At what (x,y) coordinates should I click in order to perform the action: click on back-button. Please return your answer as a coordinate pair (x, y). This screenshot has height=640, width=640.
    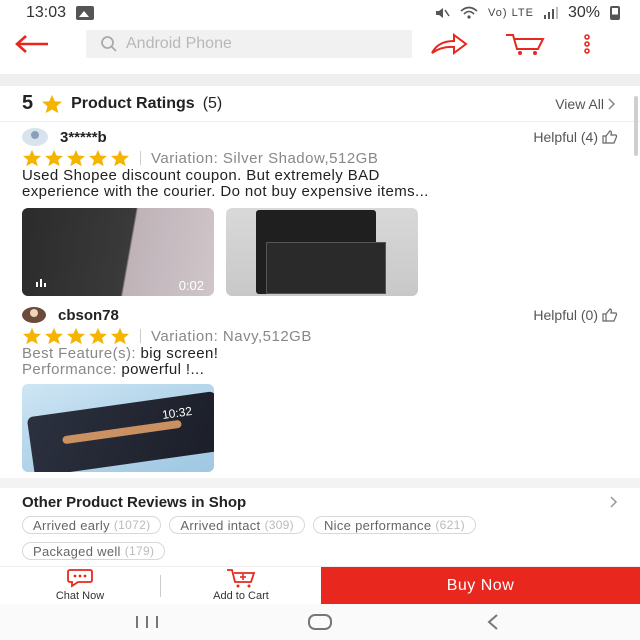
    Looking at the image, I should click on (493, 622).